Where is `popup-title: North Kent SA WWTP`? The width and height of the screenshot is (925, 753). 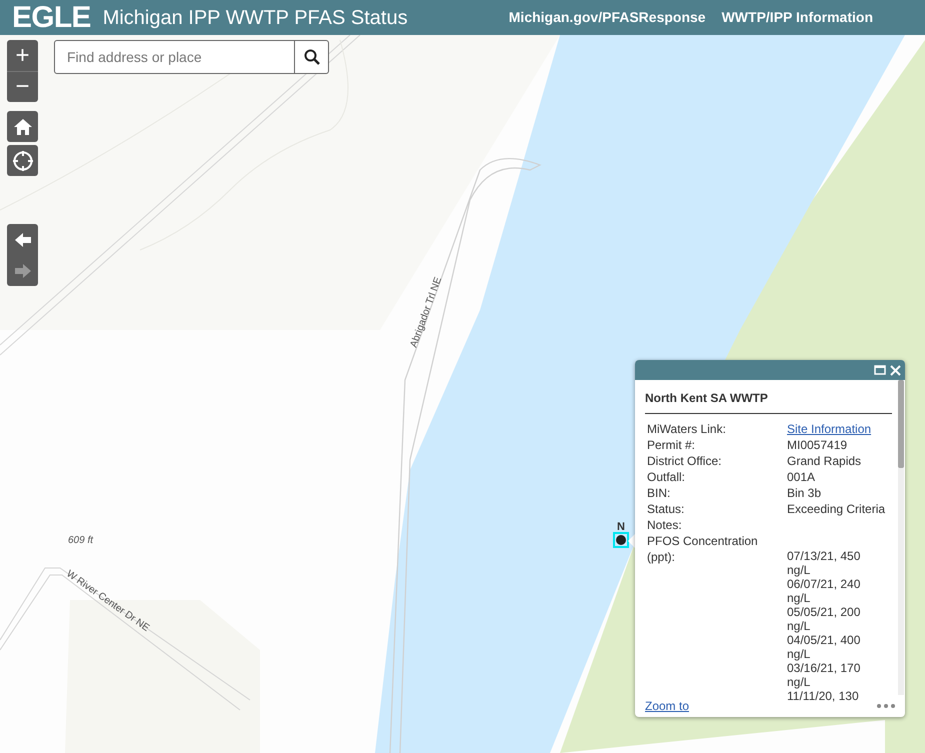 popup-title: North Kent SA WWTP is located at coordinates (768, 401).